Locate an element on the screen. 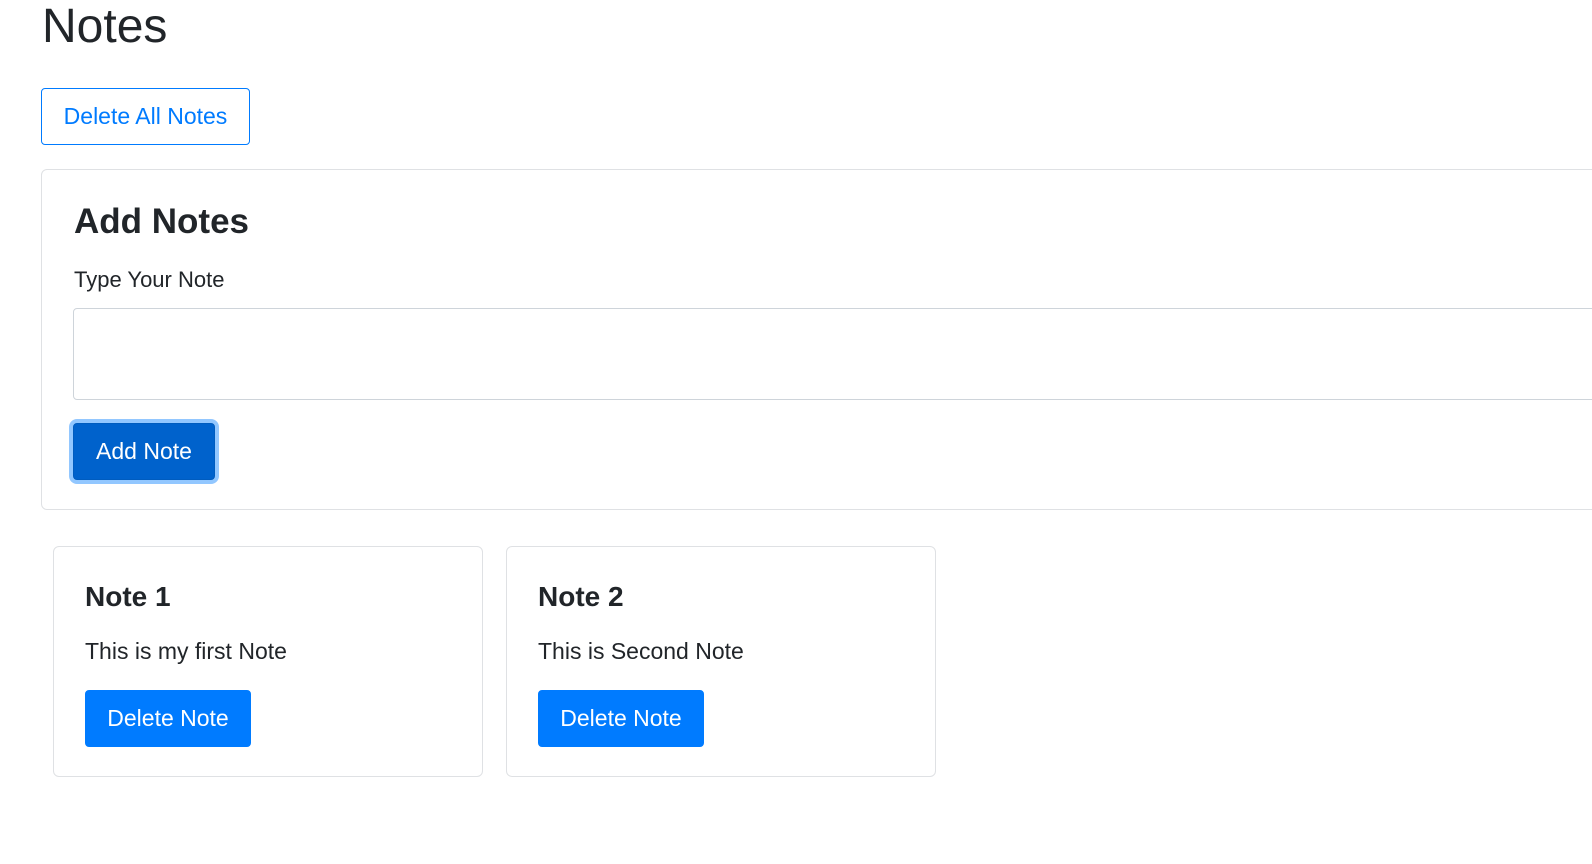 This screenshot has width=1592, height=864. page-title: Notes is located at coordinates (105, 26).